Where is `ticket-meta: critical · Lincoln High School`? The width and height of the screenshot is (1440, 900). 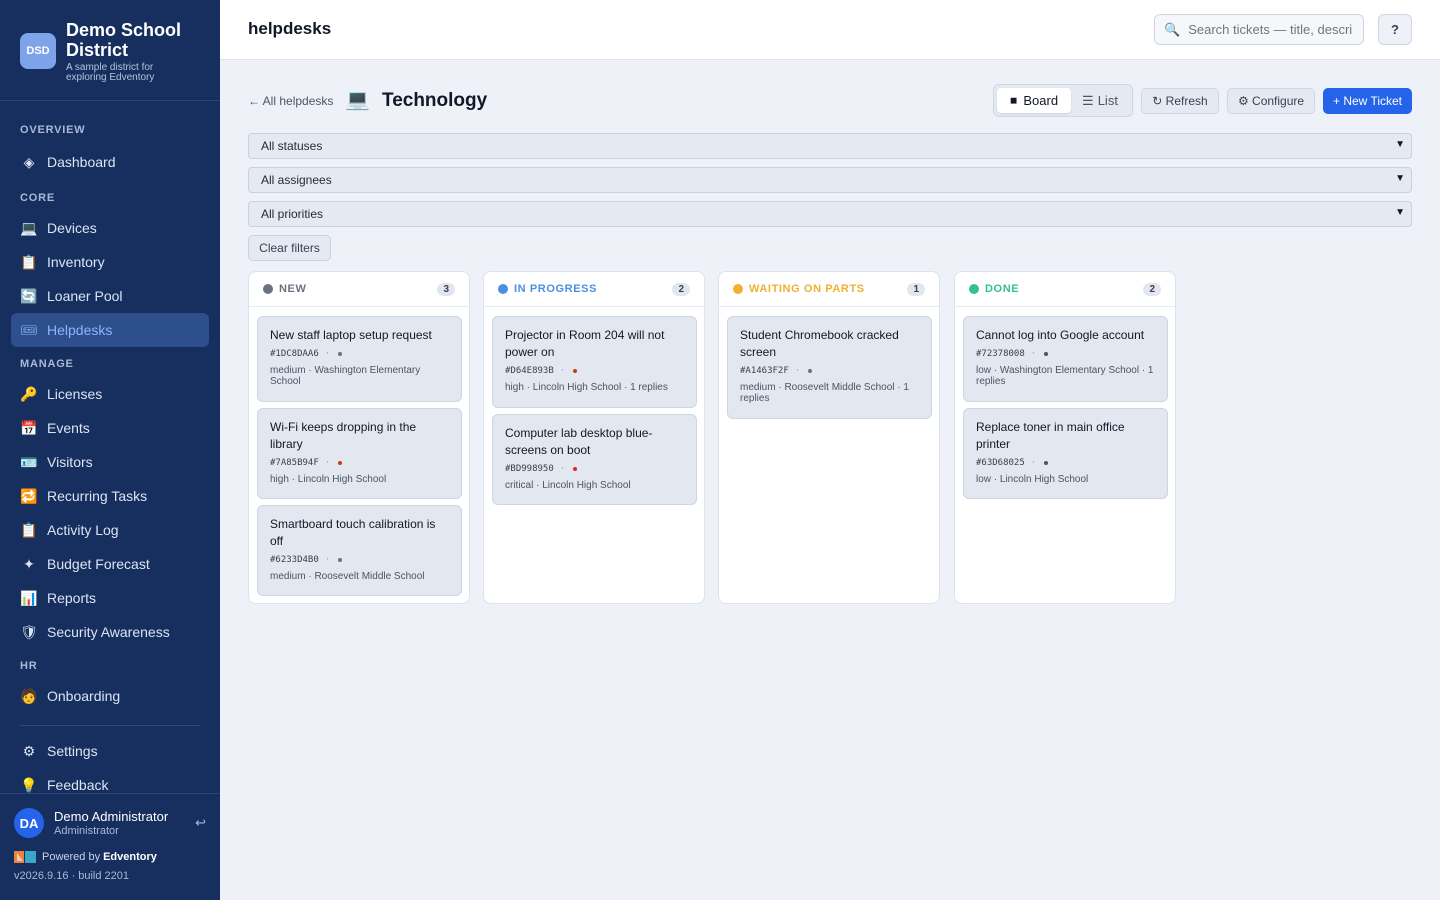 ticket-meta: critical · Lincoln High School is located at coordinates (568, 485).